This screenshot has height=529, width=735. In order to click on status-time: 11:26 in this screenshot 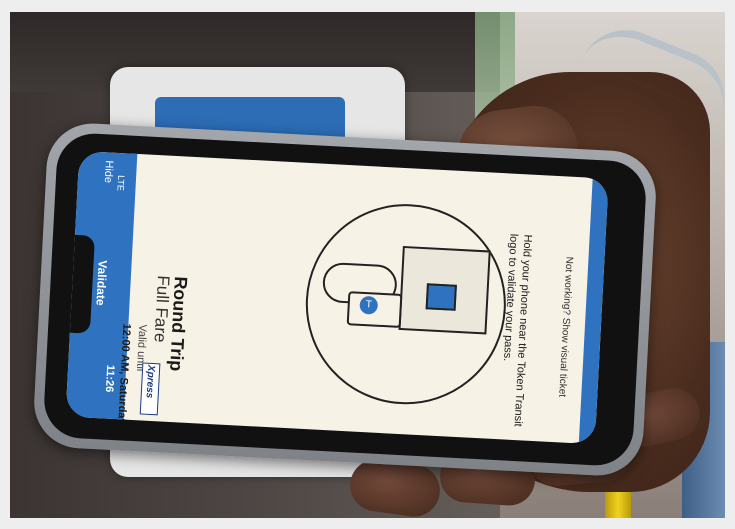, I will do `click(109, 378)`.